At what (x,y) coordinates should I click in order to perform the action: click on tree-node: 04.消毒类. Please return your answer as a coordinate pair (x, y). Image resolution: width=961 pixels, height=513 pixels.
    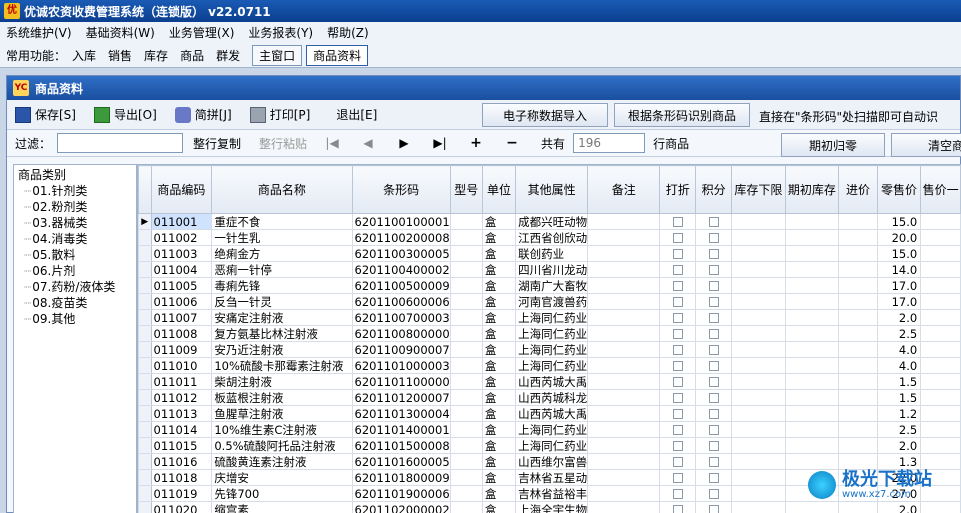
    Looking at the image, I should click on (77, 239).